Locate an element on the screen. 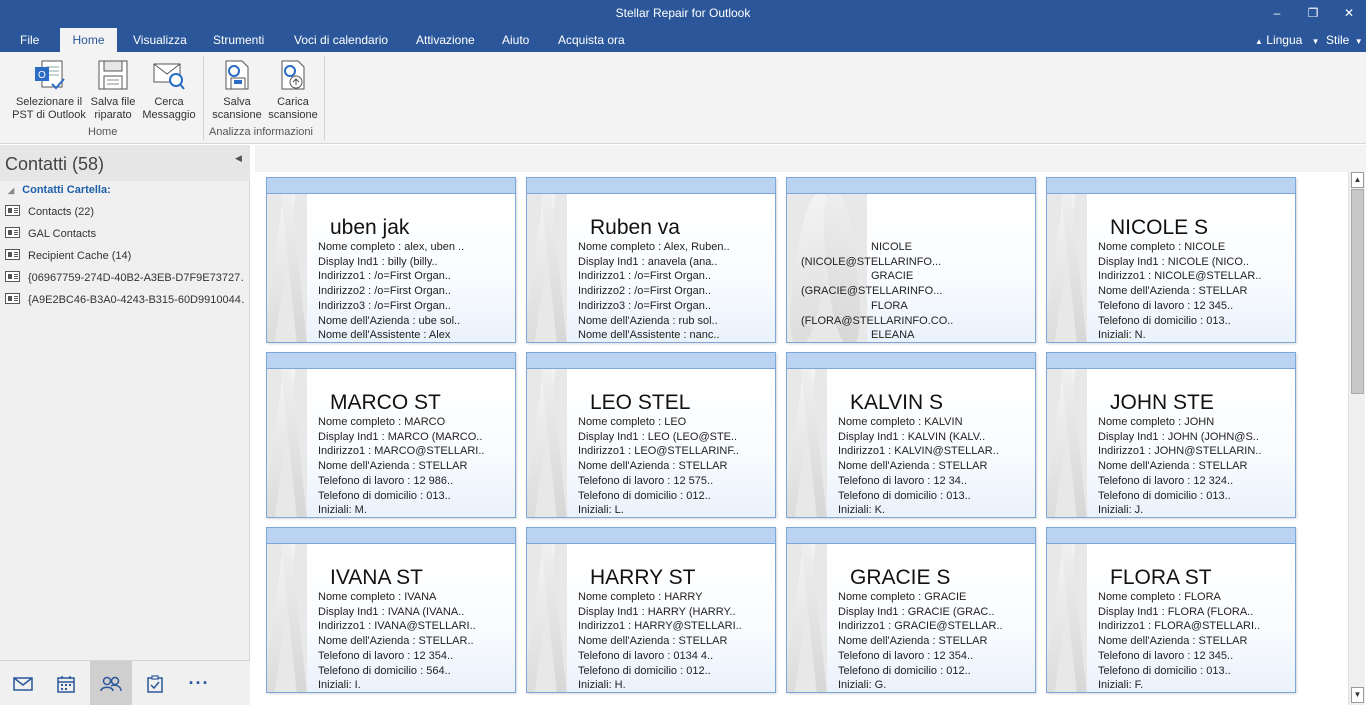 The height and width of the screenshot is (705, 1366). style-menu: Stile ▼ is located at coordinates (1344, 40).